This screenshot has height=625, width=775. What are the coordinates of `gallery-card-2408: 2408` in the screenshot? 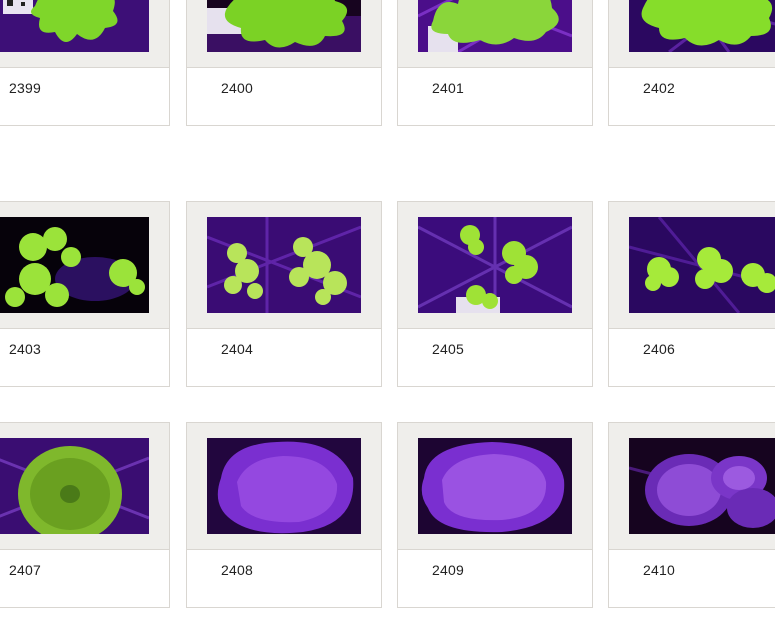 It's located at (284, 515).